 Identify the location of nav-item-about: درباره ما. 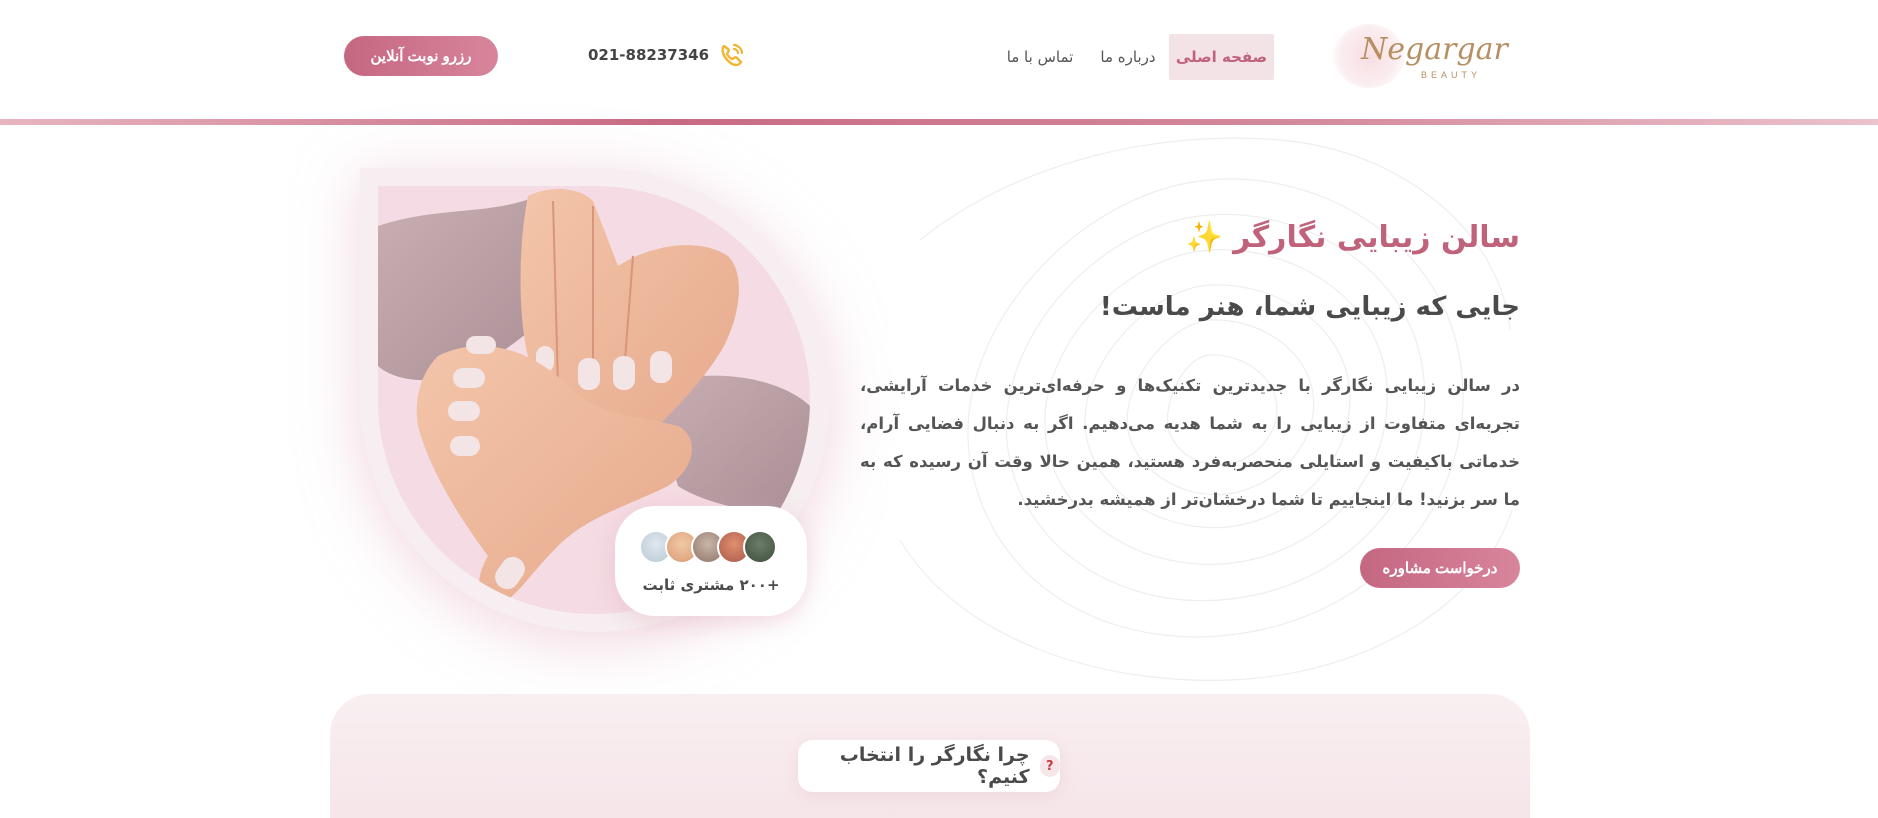
(1128, 57).